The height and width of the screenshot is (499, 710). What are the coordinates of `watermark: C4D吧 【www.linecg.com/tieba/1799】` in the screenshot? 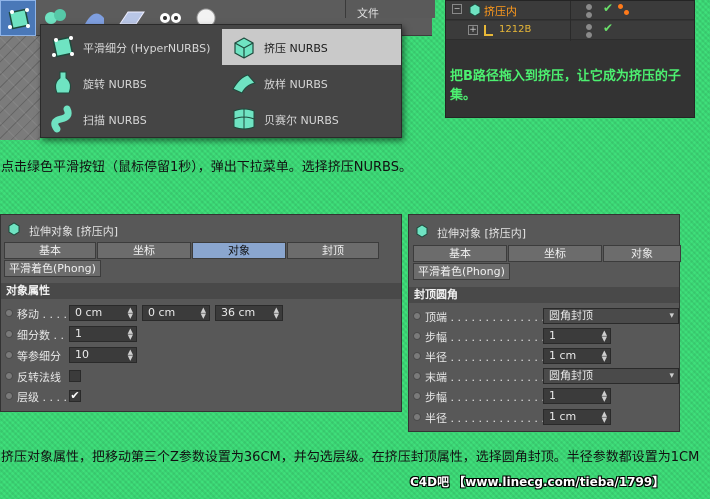 It's located at (537, 482).